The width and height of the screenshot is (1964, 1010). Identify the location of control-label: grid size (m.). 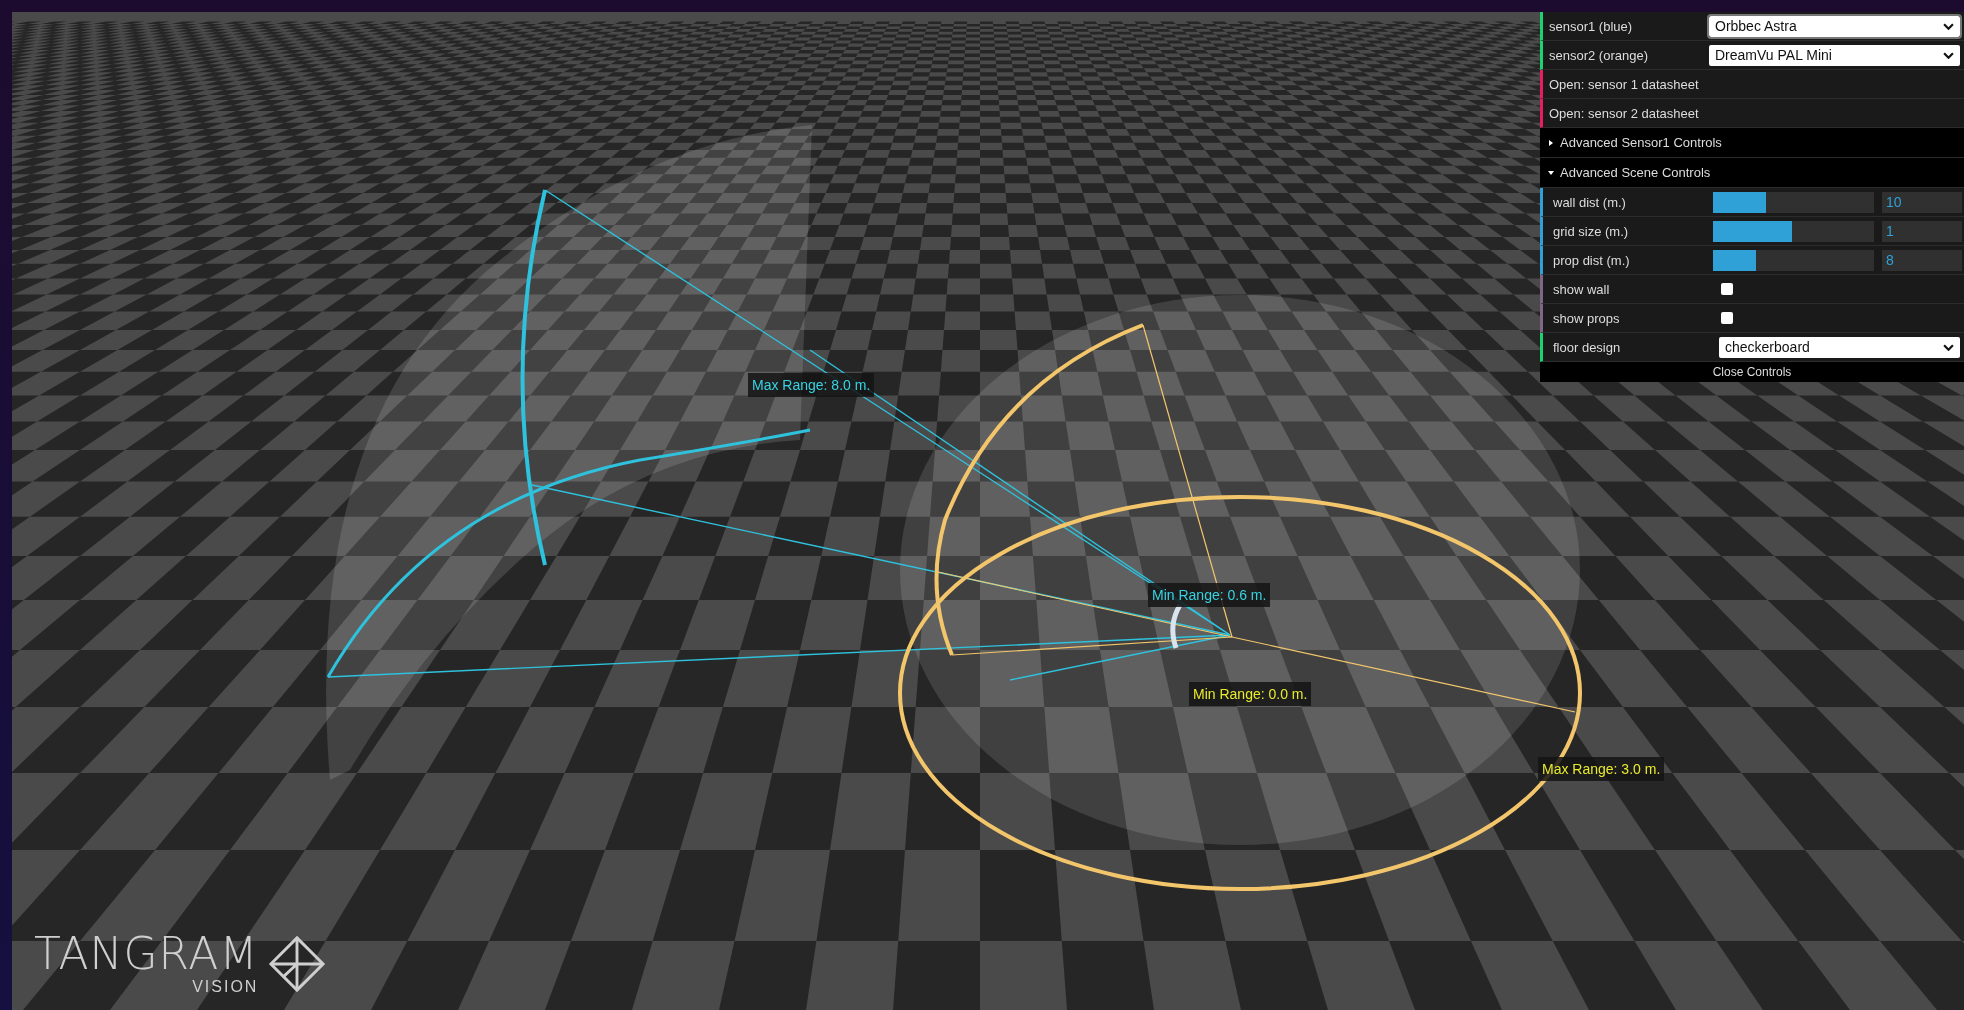
(1591, 231).